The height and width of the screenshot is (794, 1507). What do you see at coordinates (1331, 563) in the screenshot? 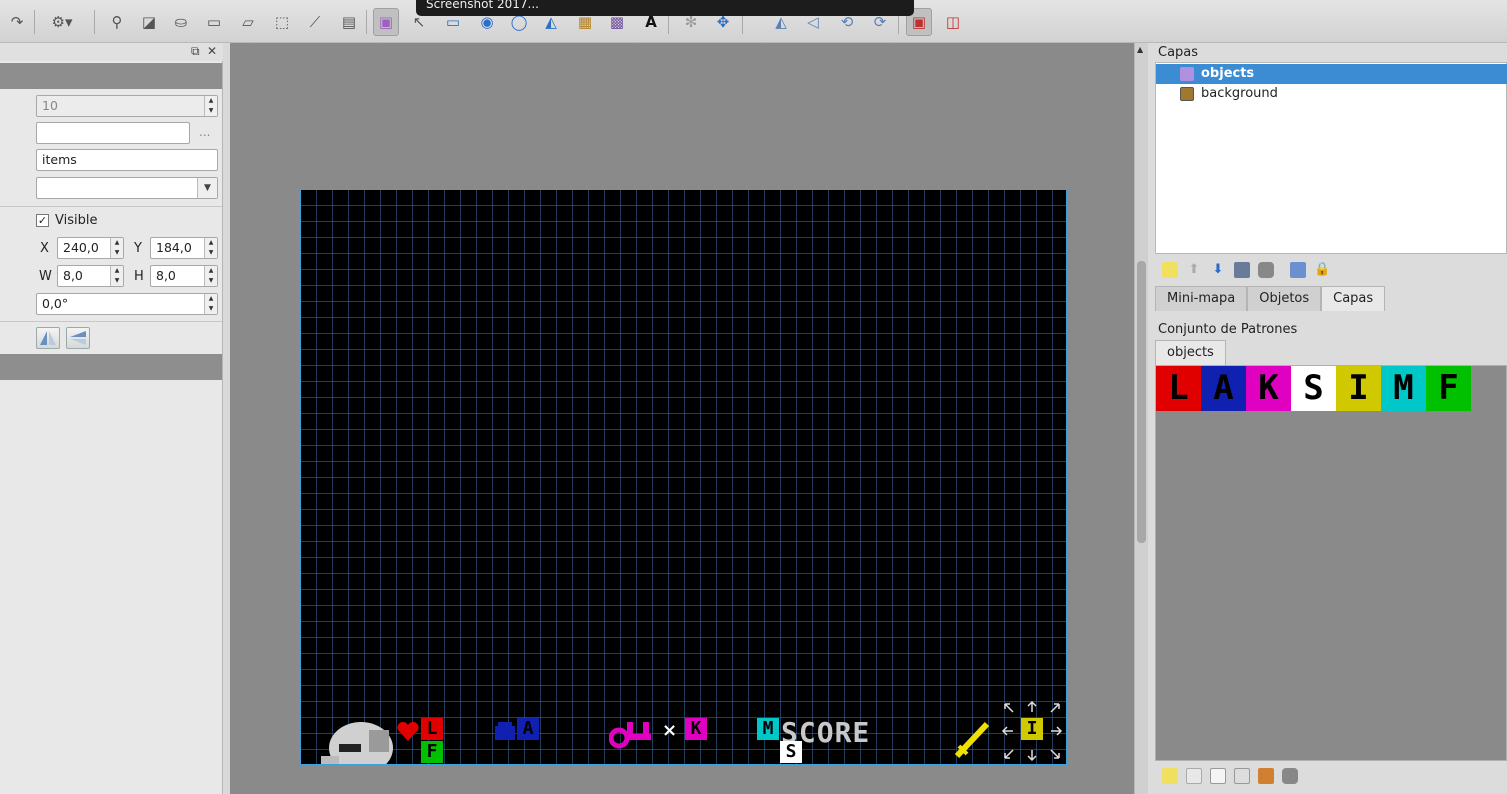
I see `tileset-view: L A K S I M F` at bounding box center [1331, 563].